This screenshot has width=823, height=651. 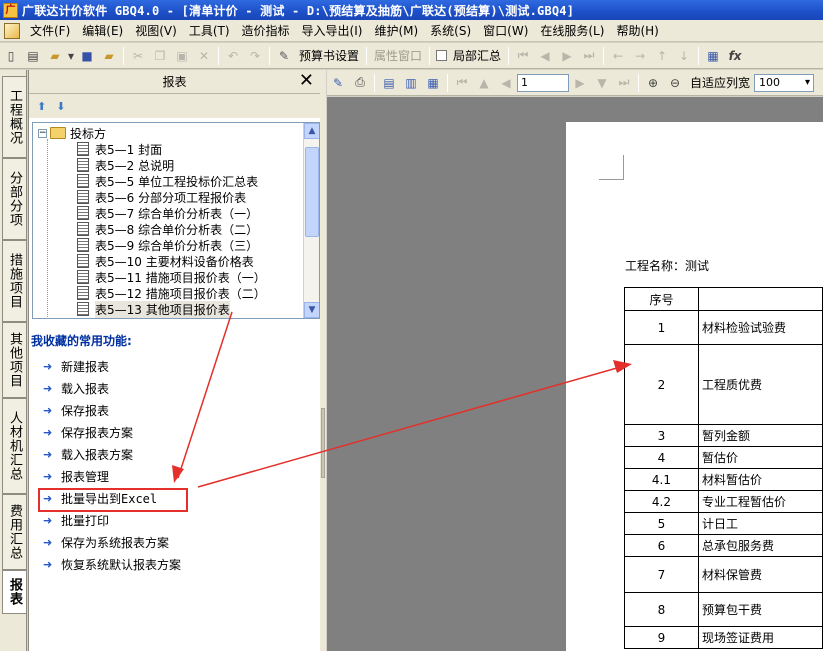 I want to click on report-doc-icon, so click(x=83, y=277).